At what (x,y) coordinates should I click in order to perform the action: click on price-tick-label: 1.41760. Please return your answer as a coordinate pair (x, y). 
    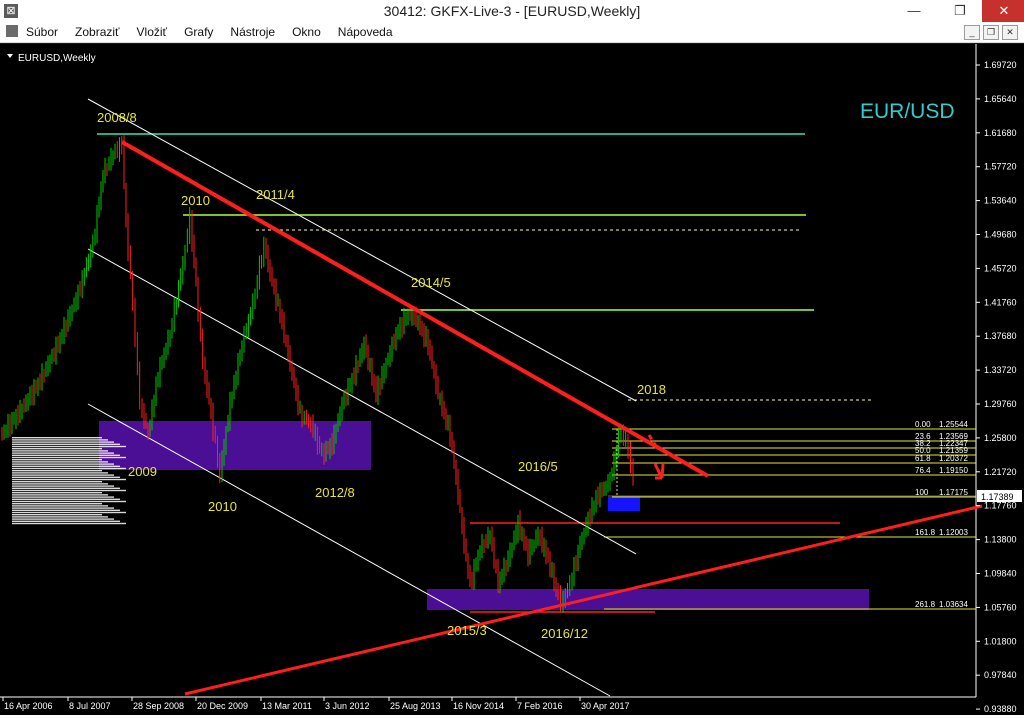
    Looking at the image, I should click on (1000, 302).